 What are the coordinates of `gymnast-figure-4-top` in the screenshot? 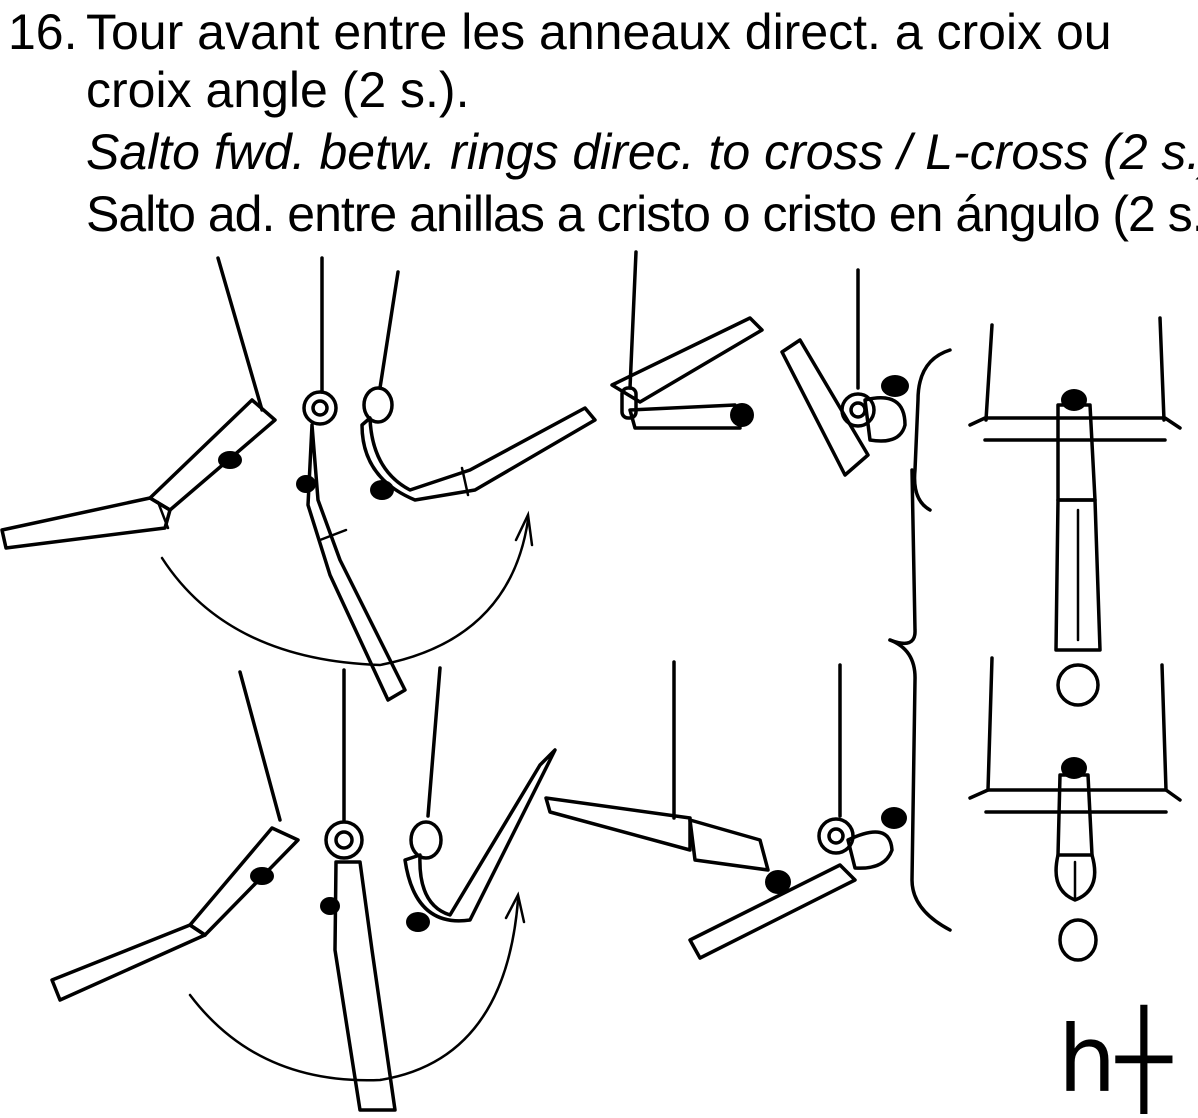 It's located at (687, 340).